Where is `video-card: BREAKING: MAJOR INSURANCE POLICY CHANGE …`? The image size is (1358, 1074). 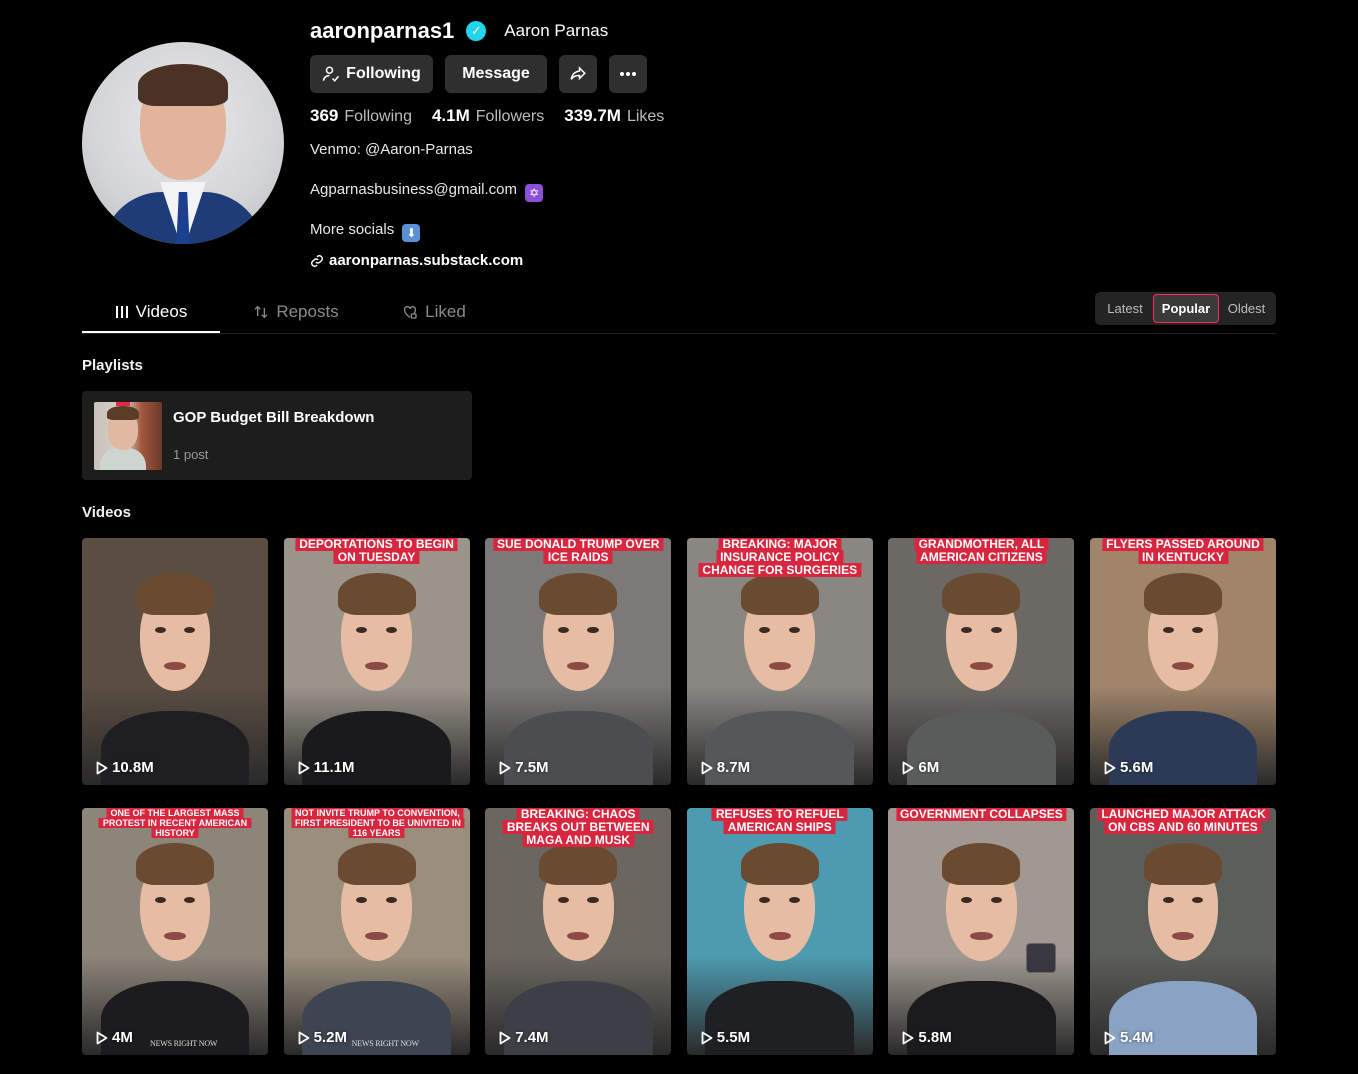
video-card: BREAKING: MAJOR INSURANCE POLICY CHANGE … is located at coordinates (779, 661).